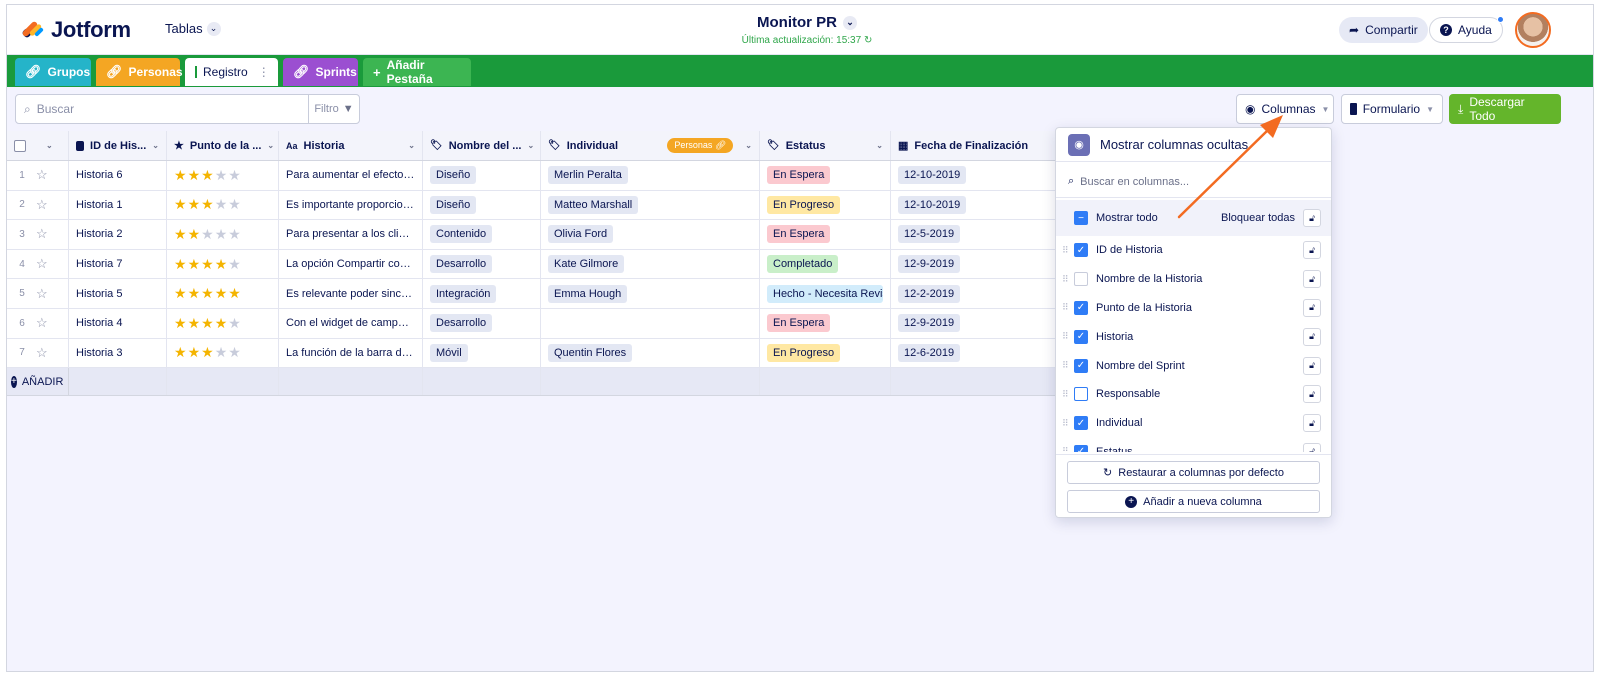  Describe the element at coordinates (807, 22) in the screenshot. I see `table-title: Monitor PR ⌄` at that location.